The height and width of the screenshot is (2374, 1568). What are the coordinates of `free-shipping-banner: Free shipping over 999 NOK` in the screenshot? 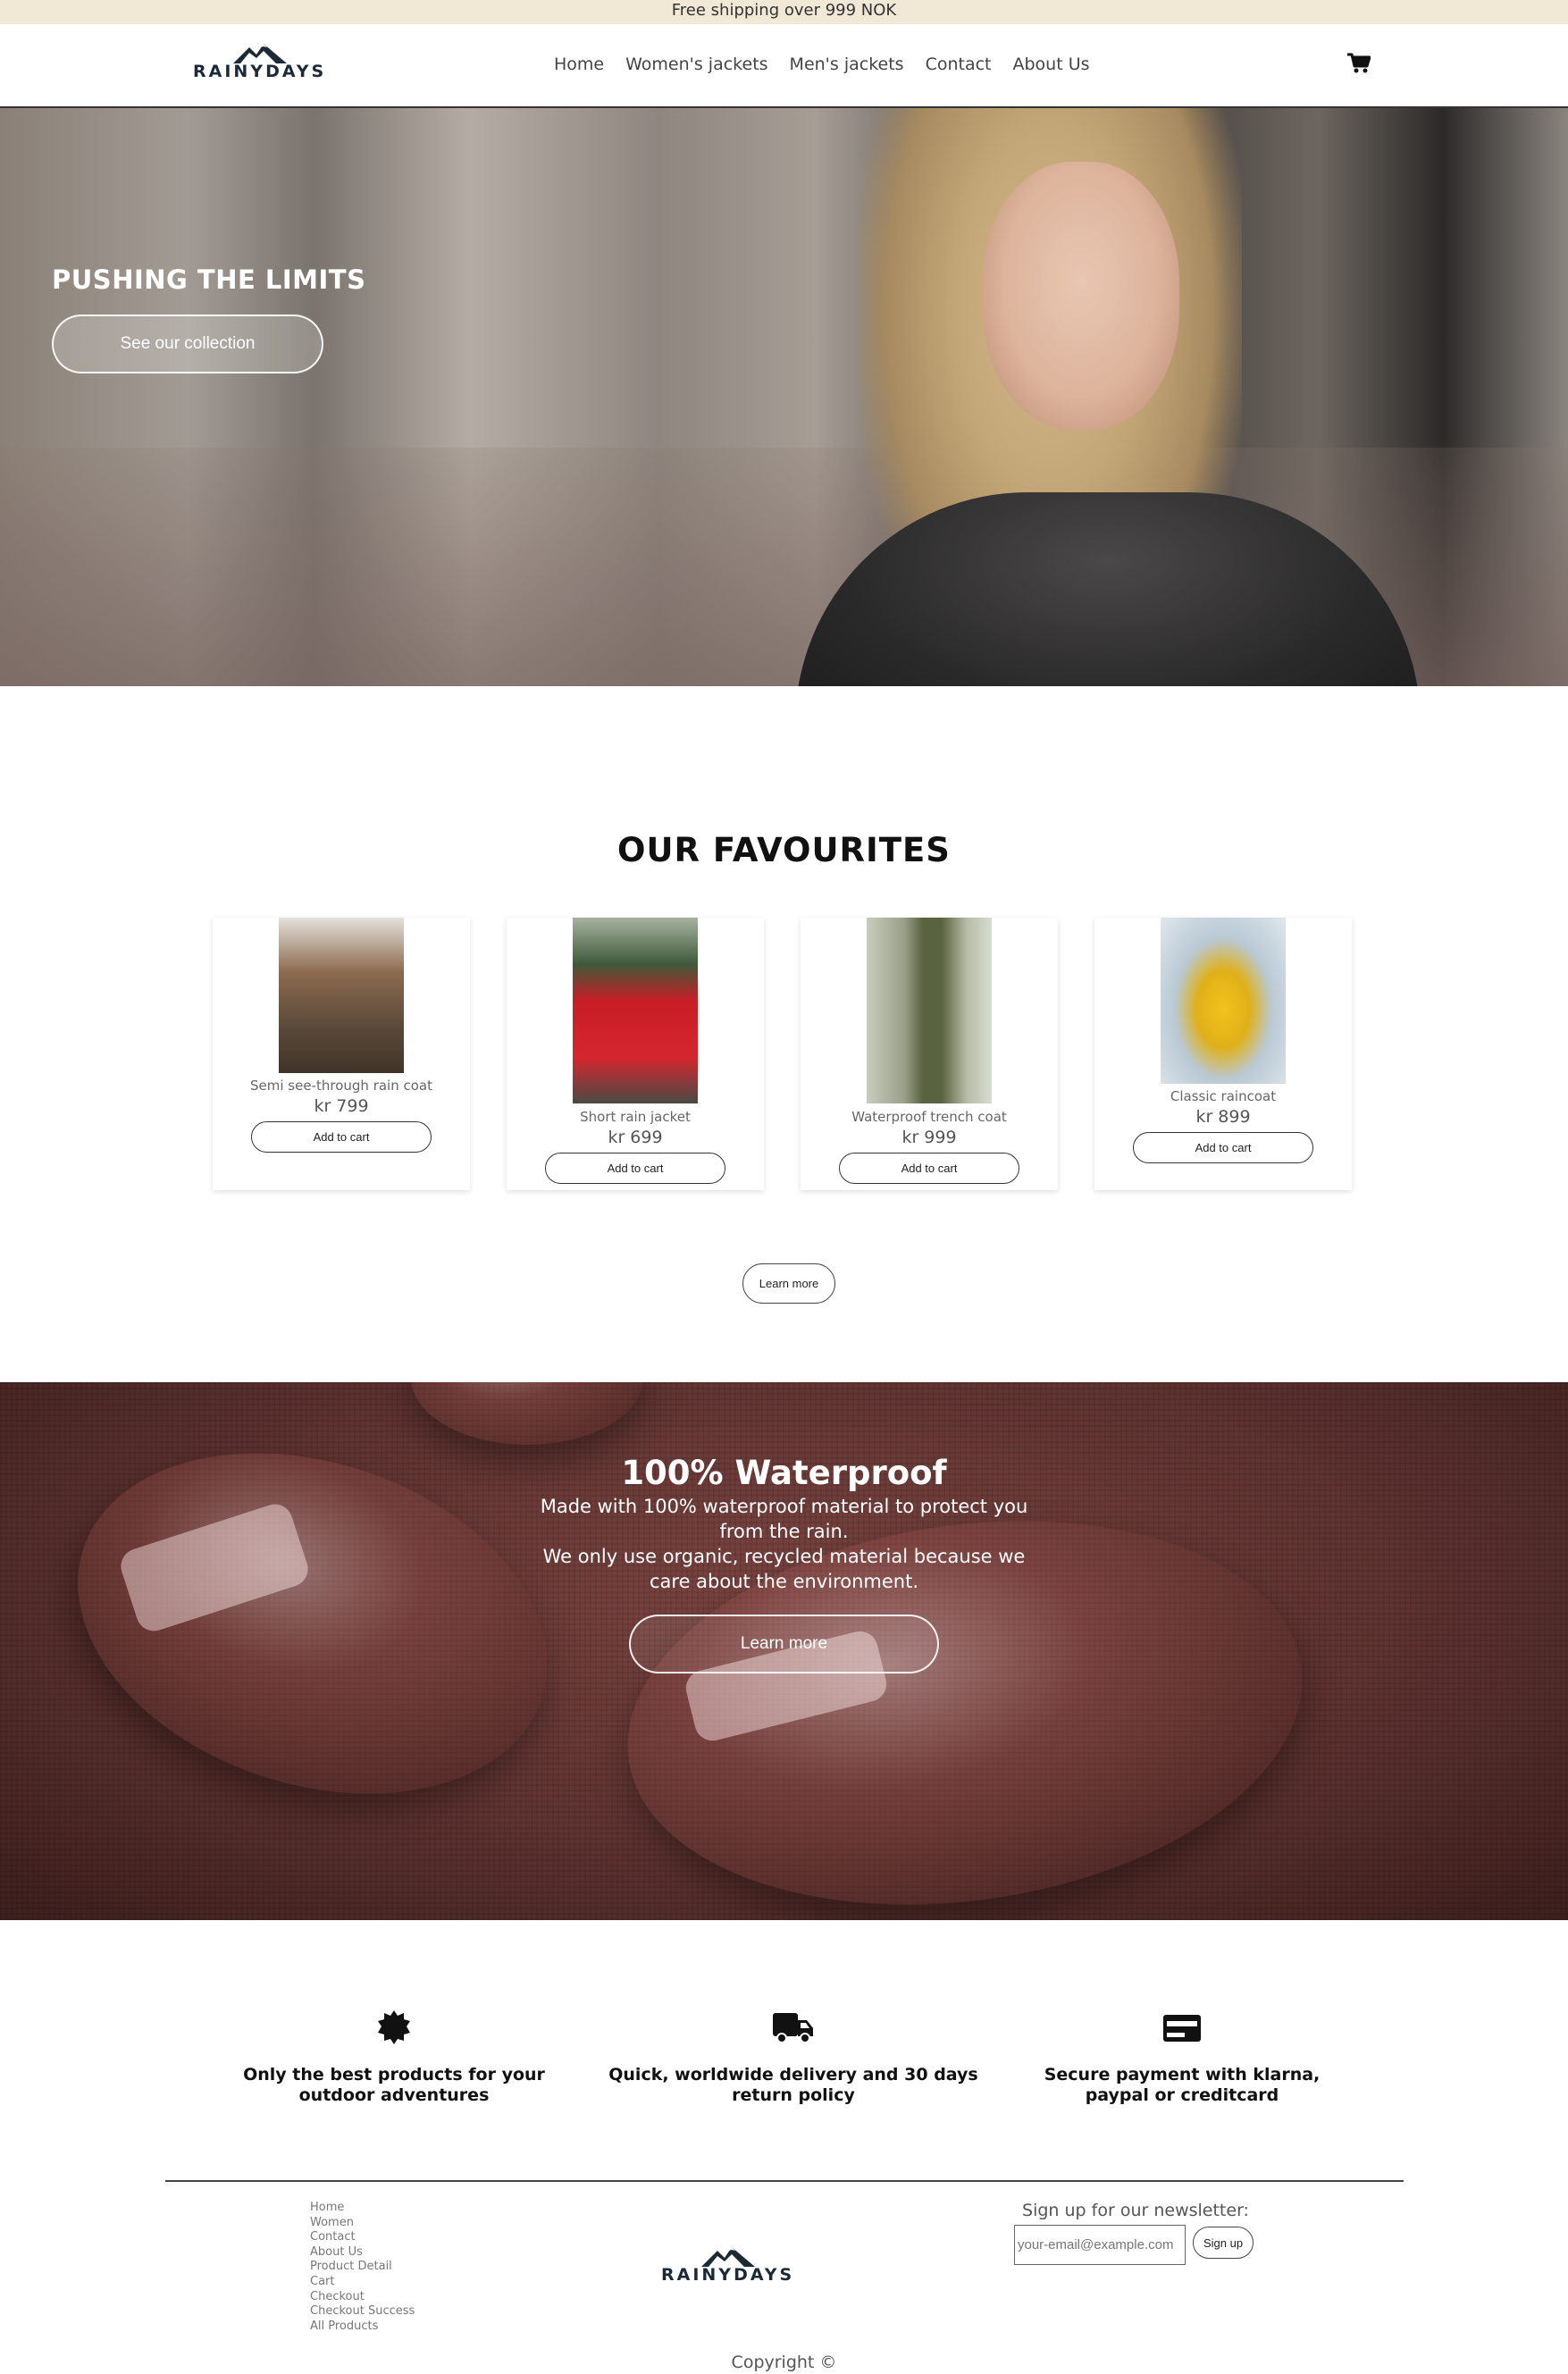 It's located at (784, 12).